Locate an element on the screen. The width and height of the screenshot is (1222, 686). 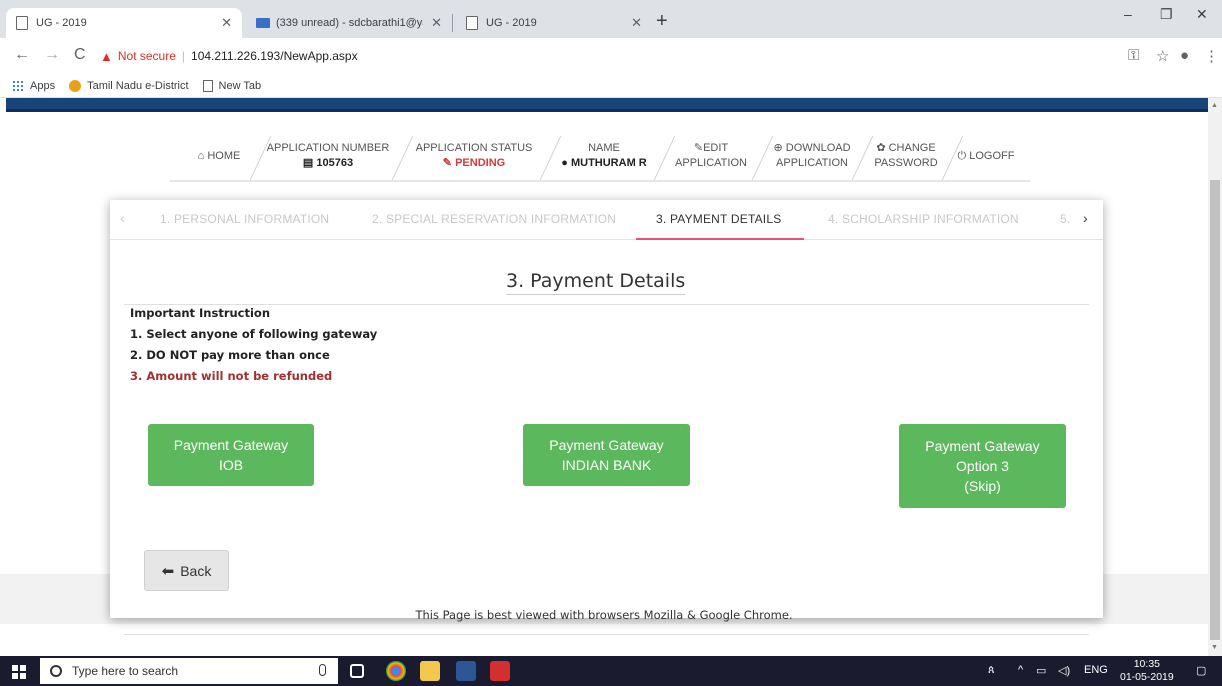
instruction-title: Important Instruction is located at coordinates (200, 313).